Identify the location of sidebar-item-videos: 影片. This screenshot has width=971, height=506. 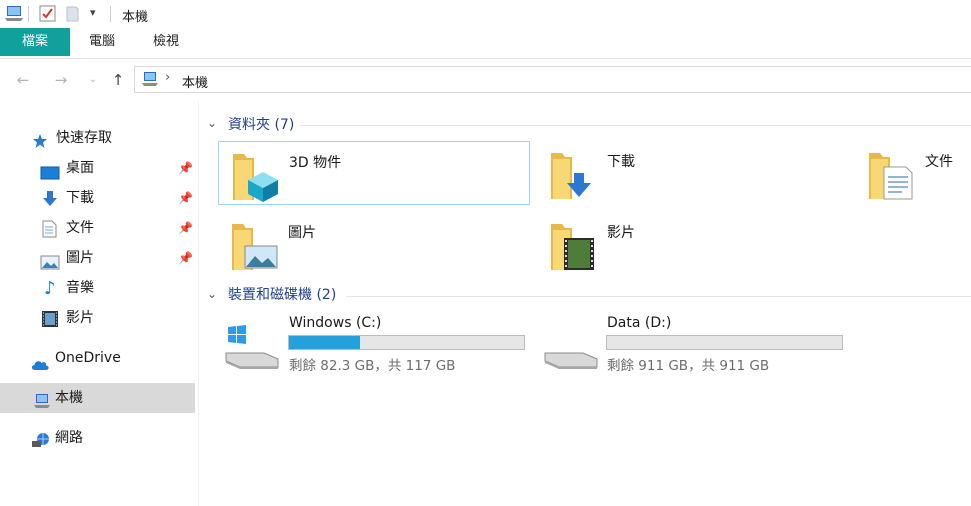
(97, 318).